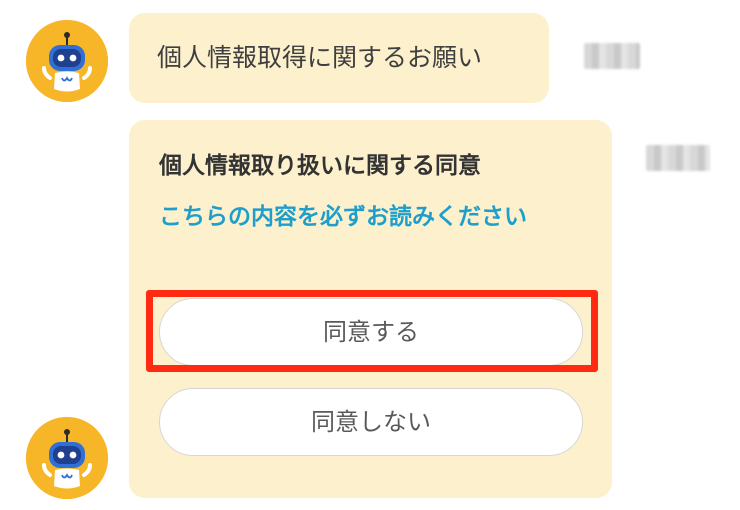 The height and width of the screenshot is (510, 740). Describe the element at coordinates (320, 57) in the screenshot. I see `message-text: 個人情報取得に関するお願い` at that location.